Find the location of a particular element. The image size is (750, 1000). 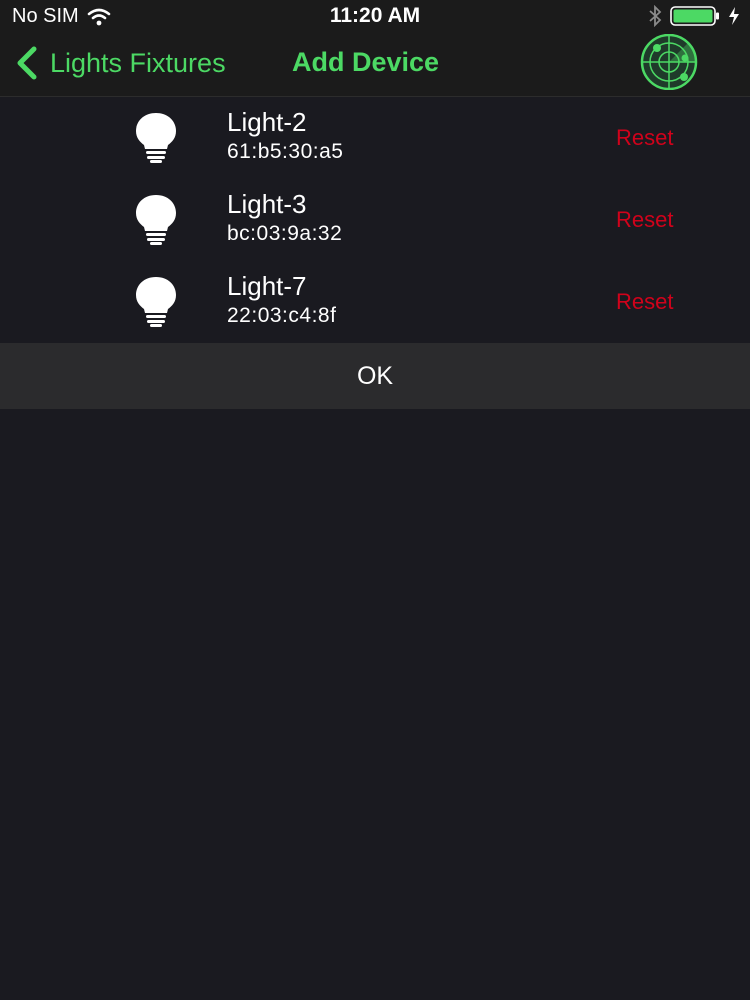

device-mac: bc:03:9a:32 is located at coordinates (285, 233).